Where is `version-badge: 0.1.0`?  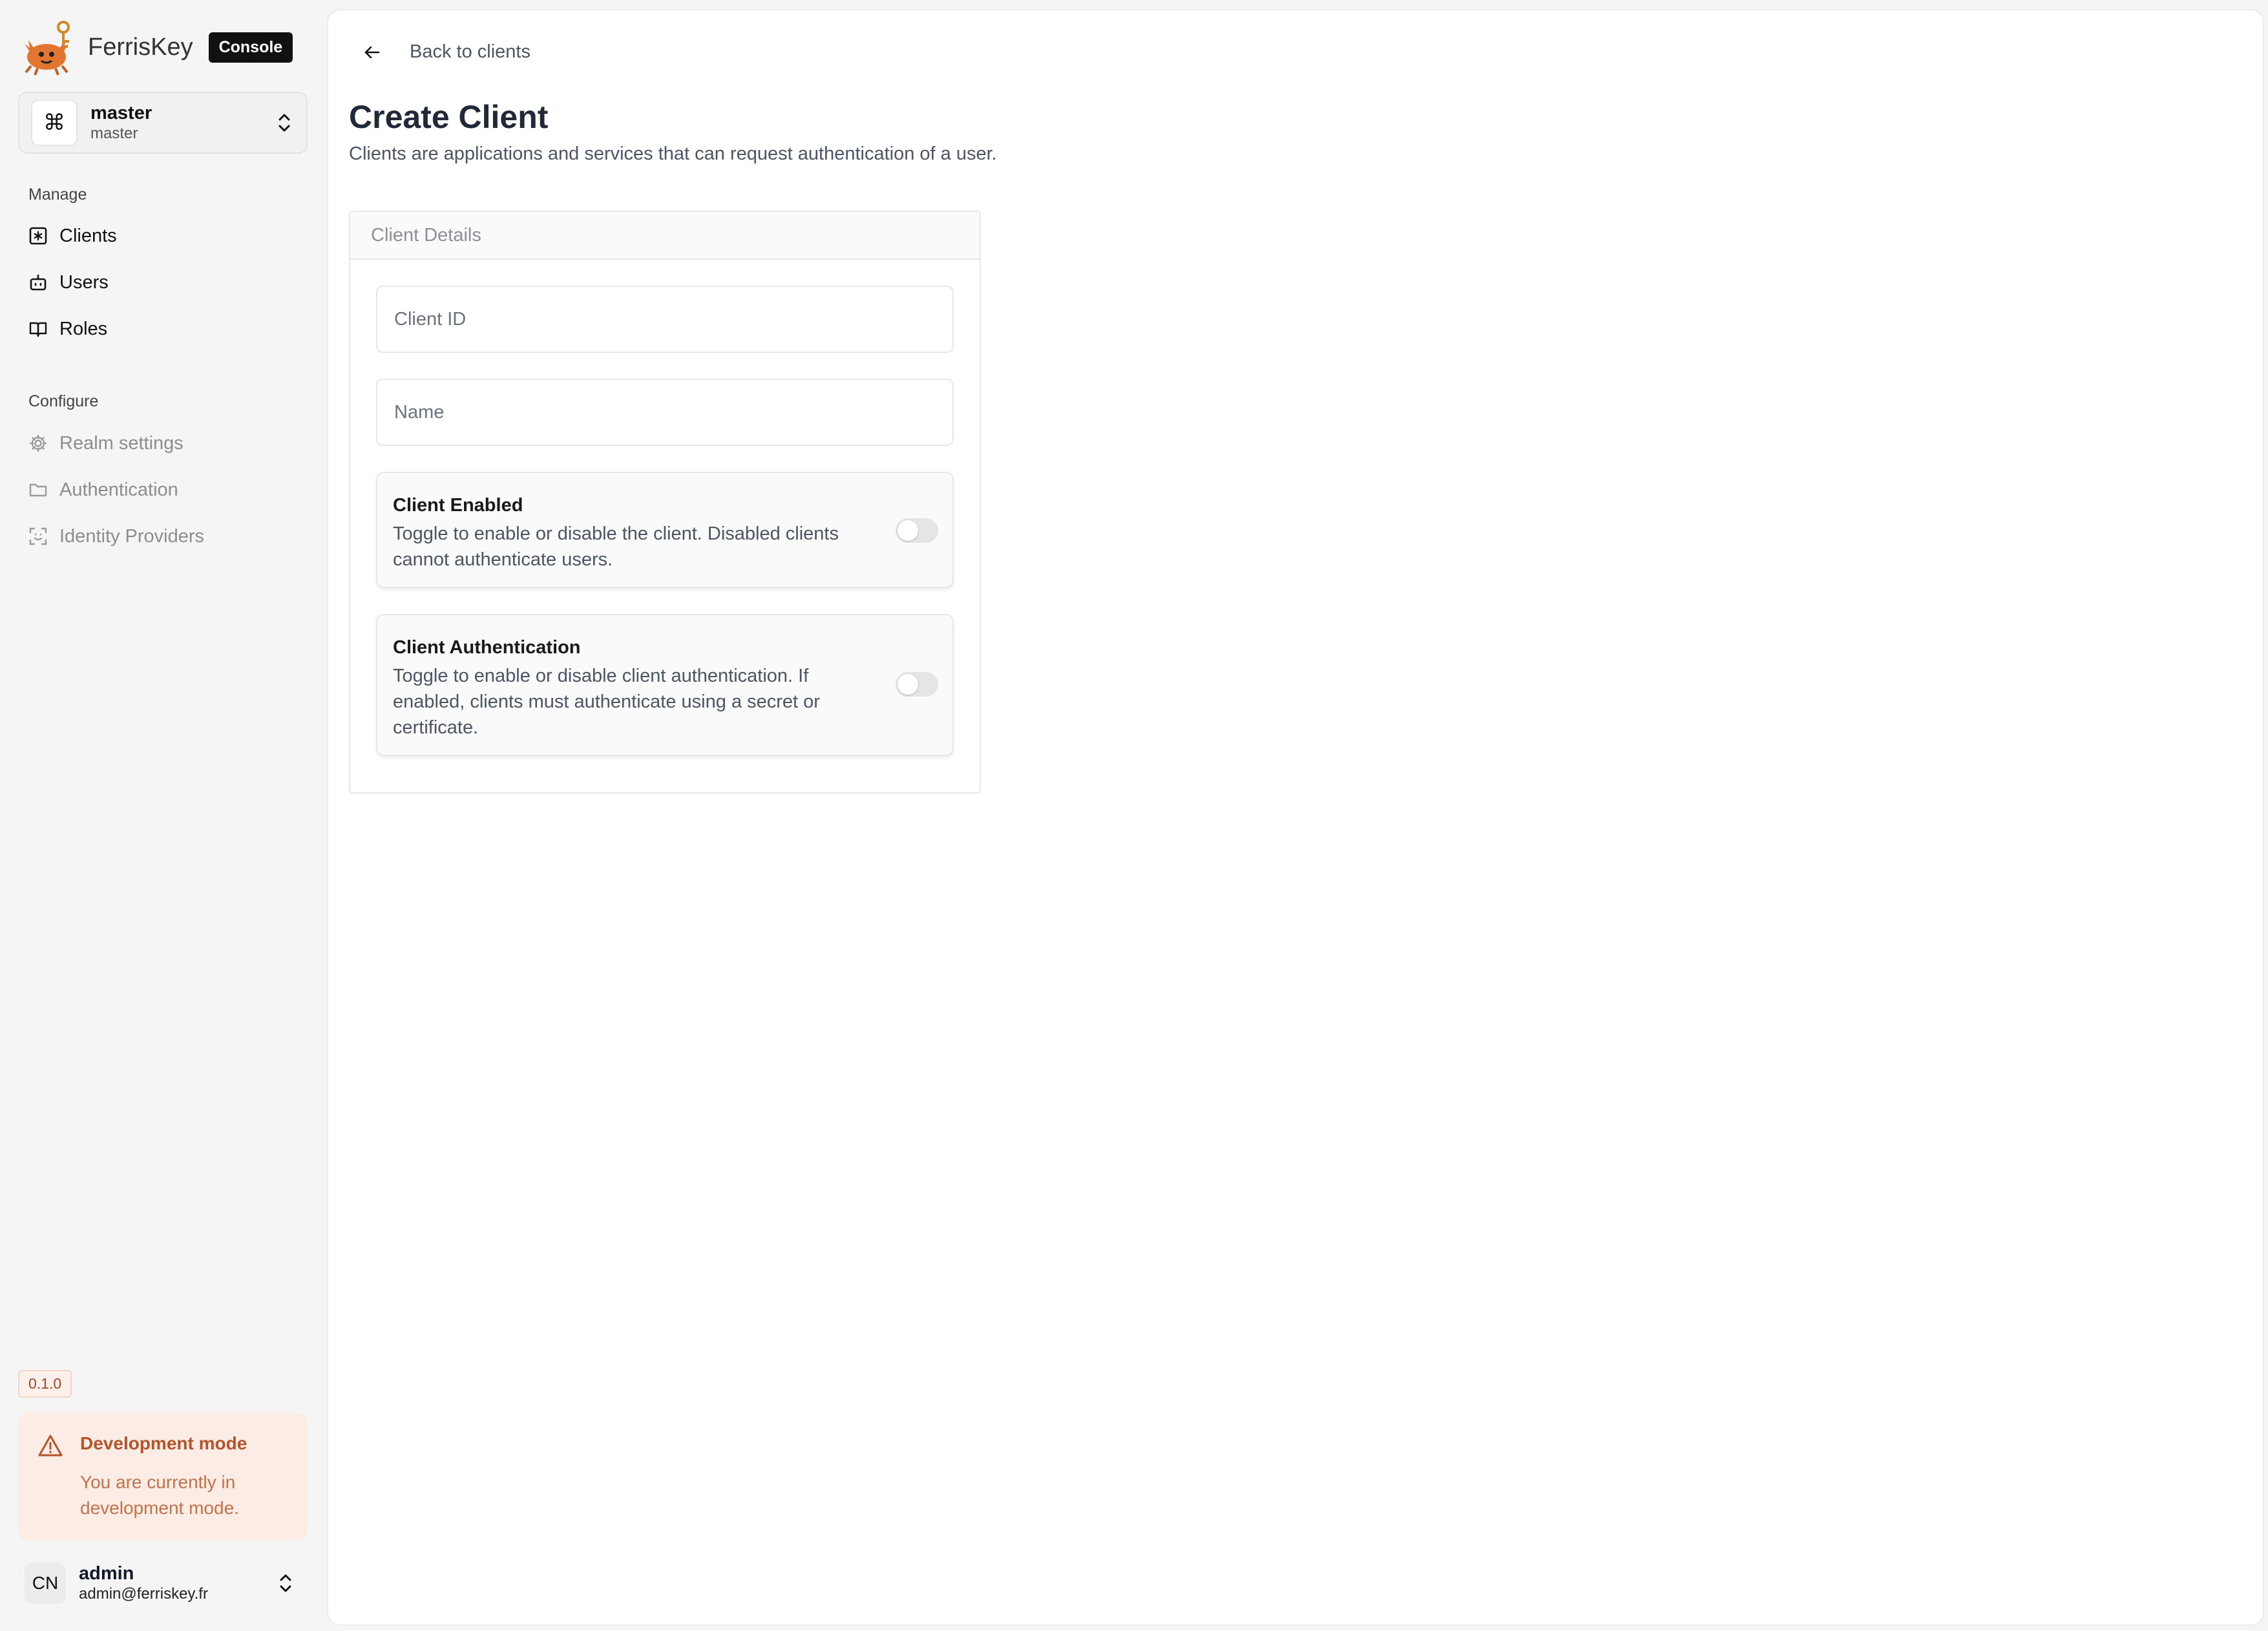
version-badge: 0.1.0 is located at coordinates (45, 1384).